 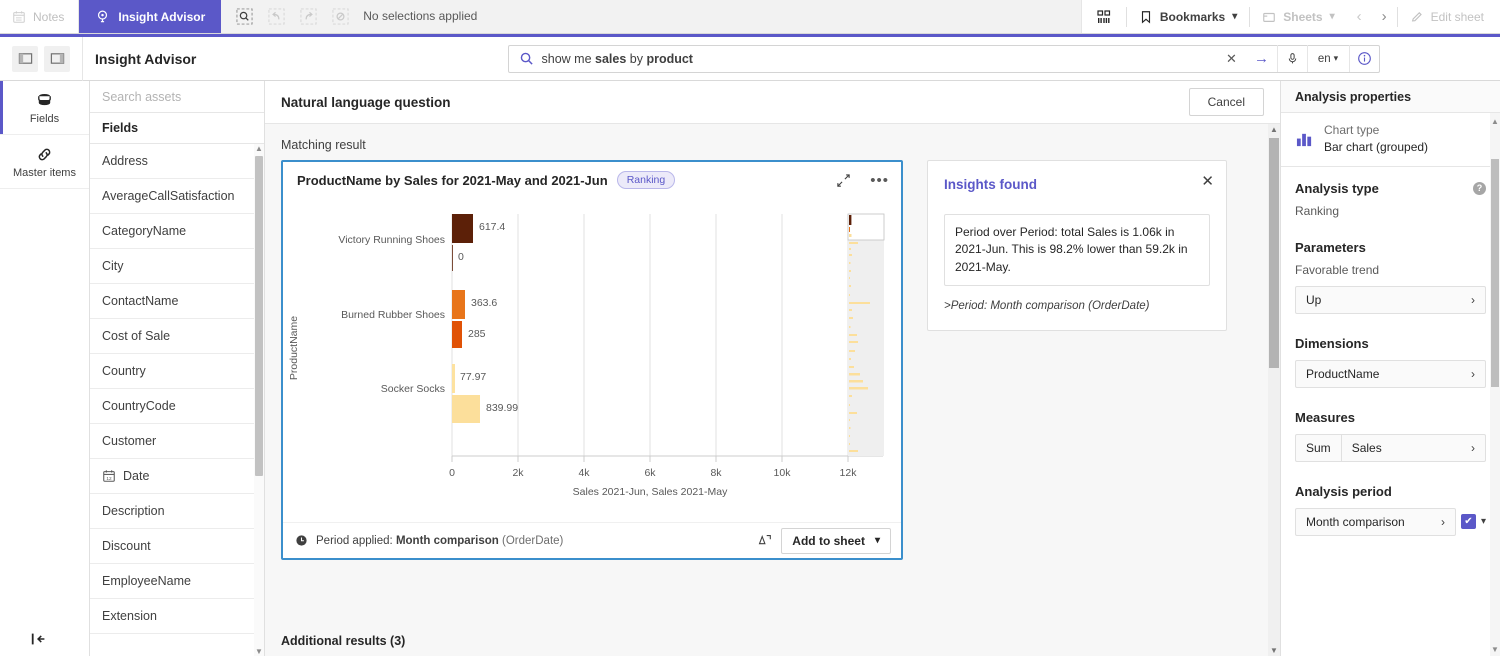 What do you see at coordinates (1332, 343) in the screenshot?
I see `dimensions-heading: Dimensions` at bounding box center [1332, 343].